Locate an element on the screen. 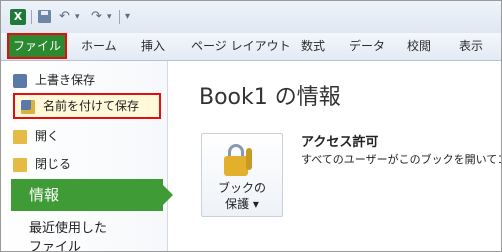  menu-save-label: 上書き保存 is located at coordinates (65, 80).